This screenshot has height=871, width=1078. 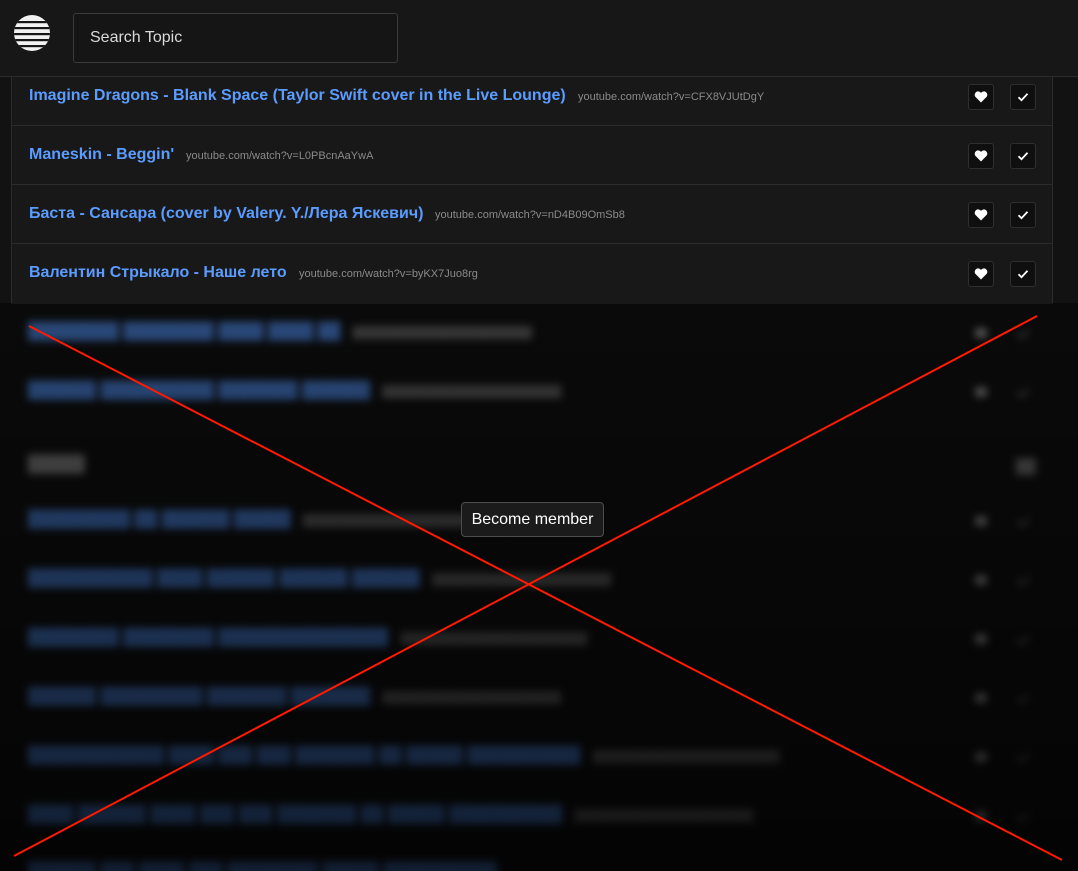 What do you see at coordinates (32, 33) in the screenshot?
I see `globe-logo-icon` at bounding box center [32, 33].